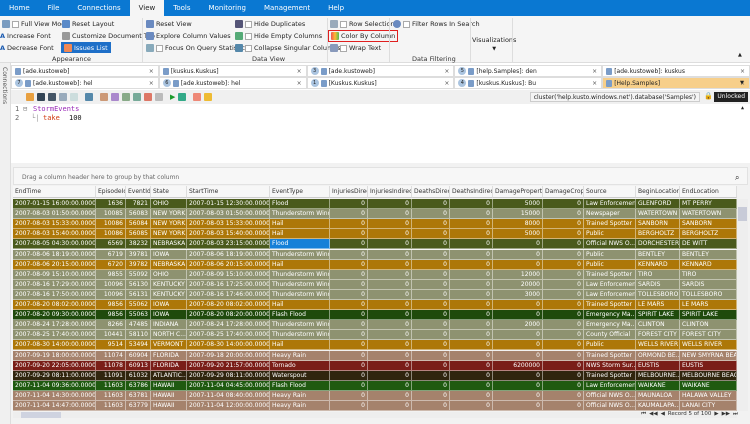 This screenshot has height=424, width=750. Describe the element at coordinates (742, 83) in the screenshot. I see `tabs-overflow-icon: ▼` at that location.